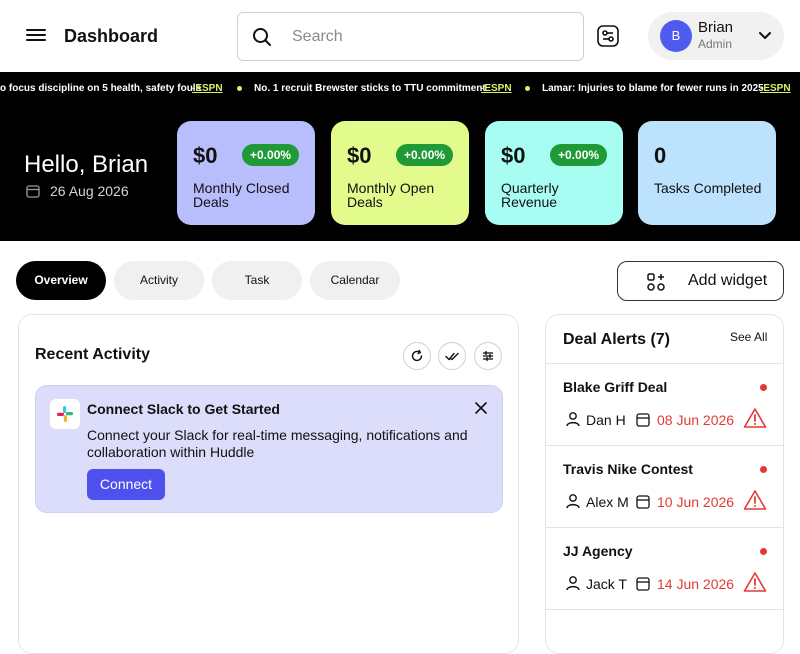 Image resolution: width=800 pixels, height=654 pixels. I want to click on double-check-icon, so click(452, 356).